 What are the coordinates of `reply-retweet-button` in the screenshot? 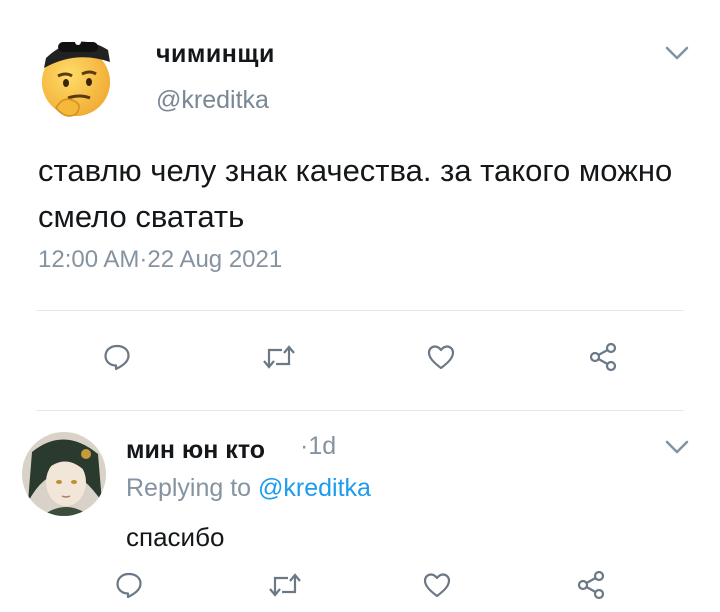 It's located at (285, 585).